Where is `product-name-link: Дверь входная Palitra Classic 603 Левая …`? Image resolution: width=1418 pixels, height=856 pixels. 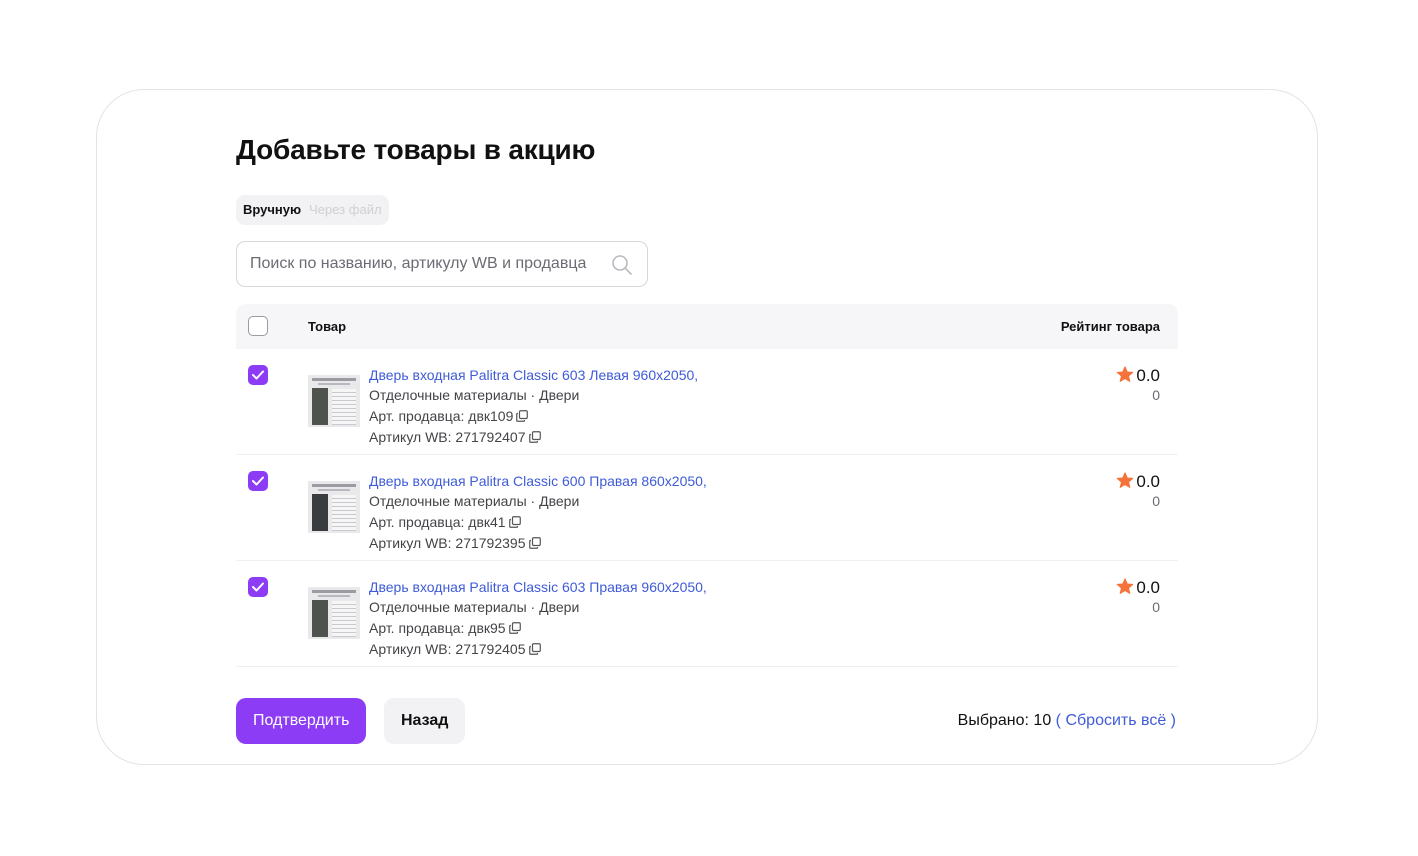 product-name-link: Дверь входная Palitra Classic 603 Левая … is located at coordinates (533, 375).